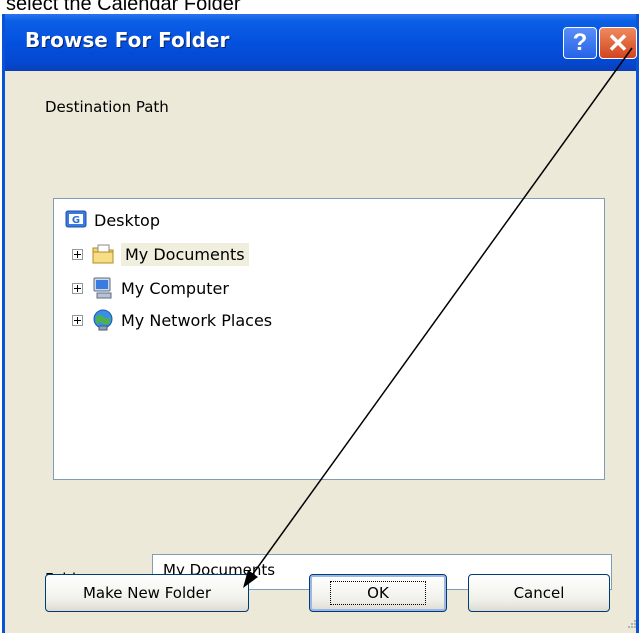  I want to click on desktop-icon: G, so click(76, 220).